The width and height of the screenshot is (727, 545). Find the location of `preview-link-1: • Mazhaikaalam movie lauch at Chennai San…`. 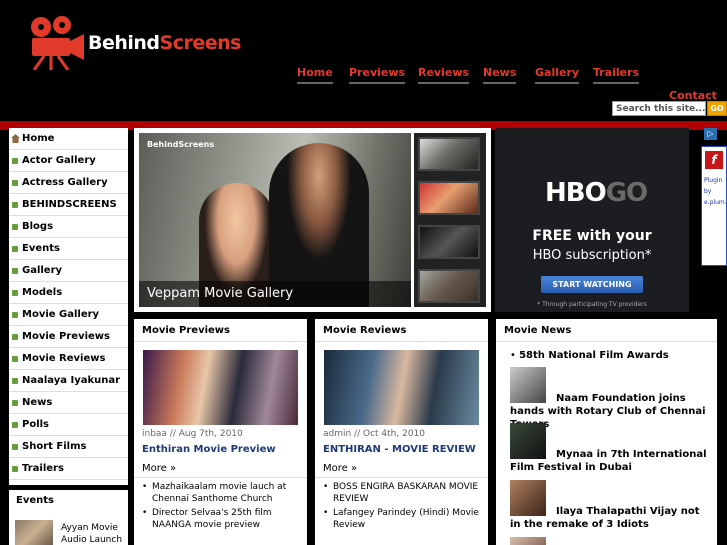

preview-link-1: • Mazhaikaalam movie lauch at Chennai San… is located at coordinates (222, 493).